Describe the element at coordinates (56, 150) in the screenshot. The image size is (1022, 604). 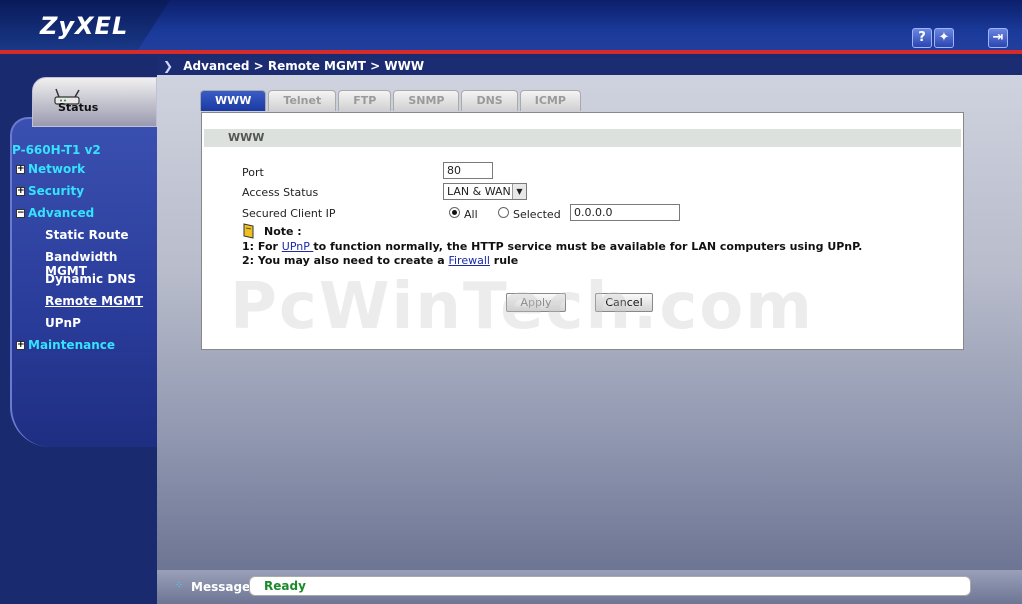
I see `device-name: P-660H-T1 v2` at that location.